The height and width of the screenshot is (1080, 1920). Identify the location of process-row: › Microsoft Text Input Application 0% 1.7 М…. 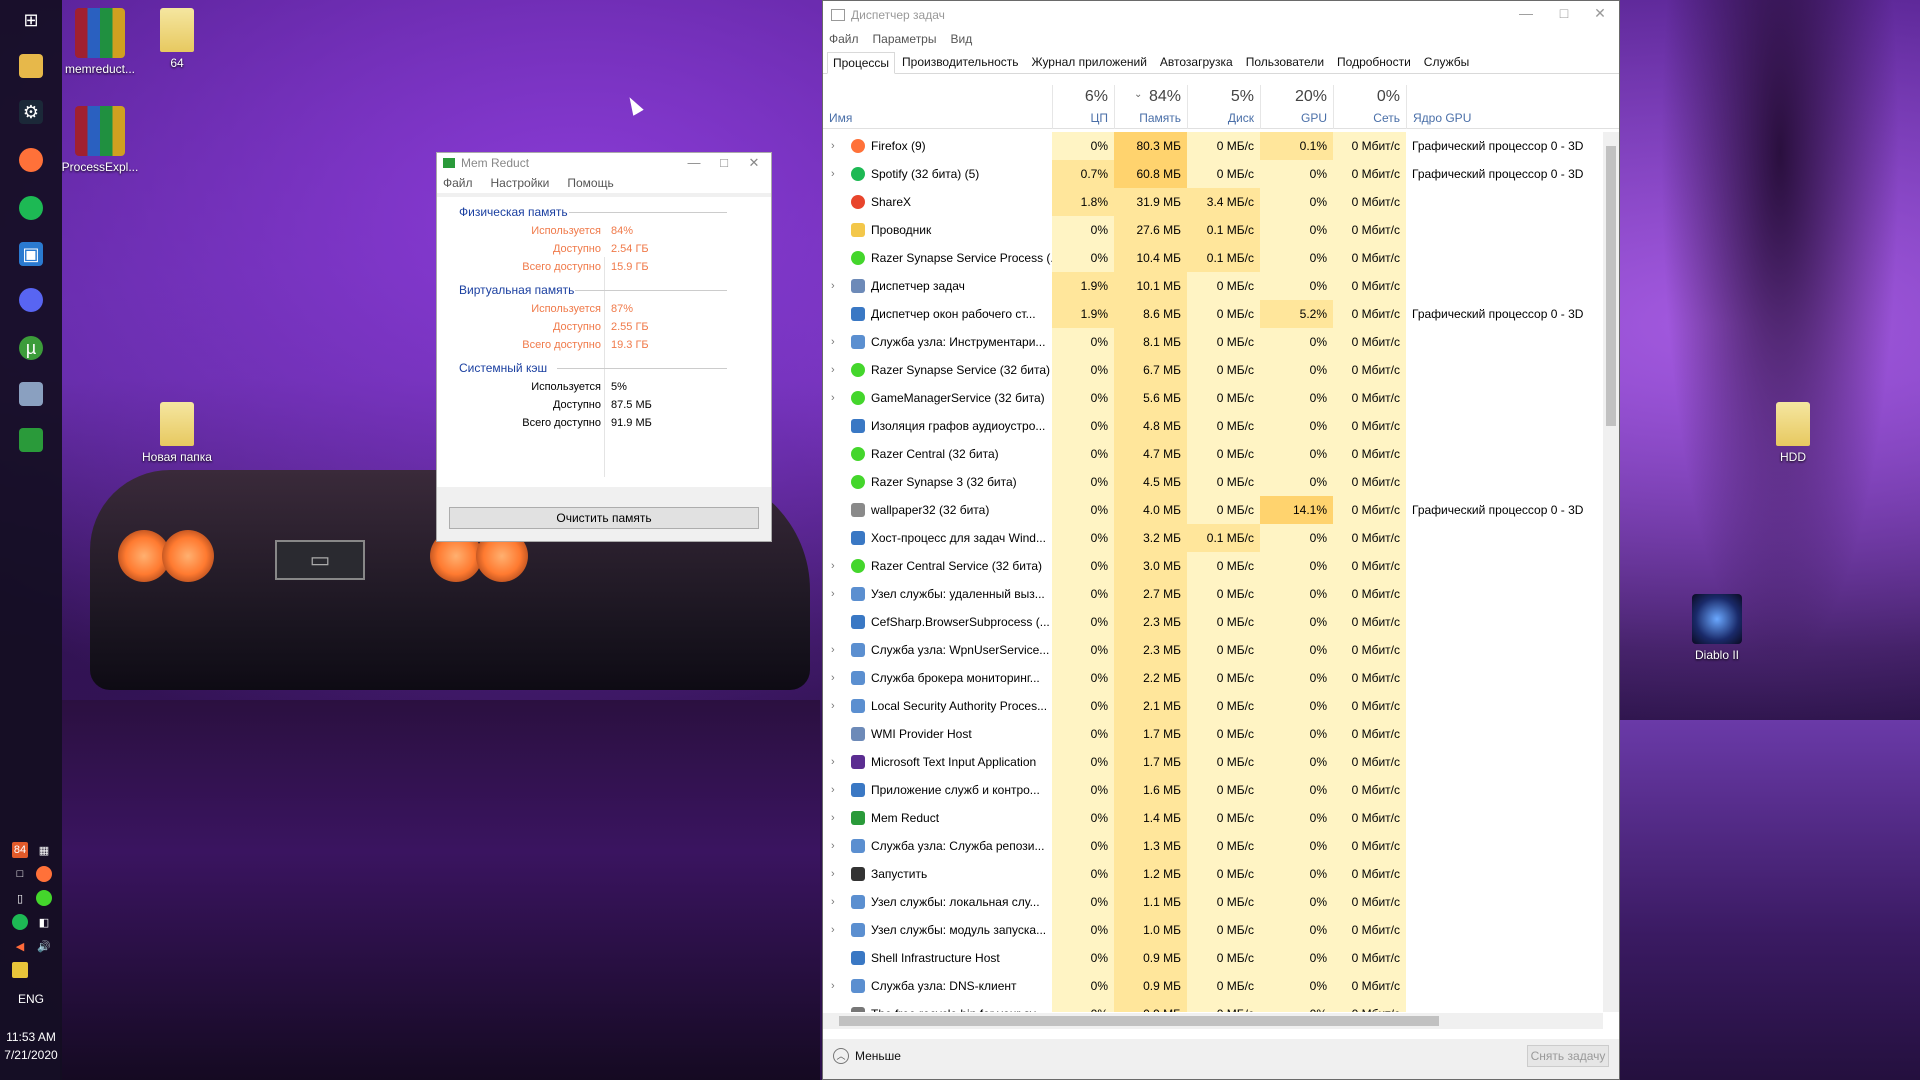
(1213, 762).